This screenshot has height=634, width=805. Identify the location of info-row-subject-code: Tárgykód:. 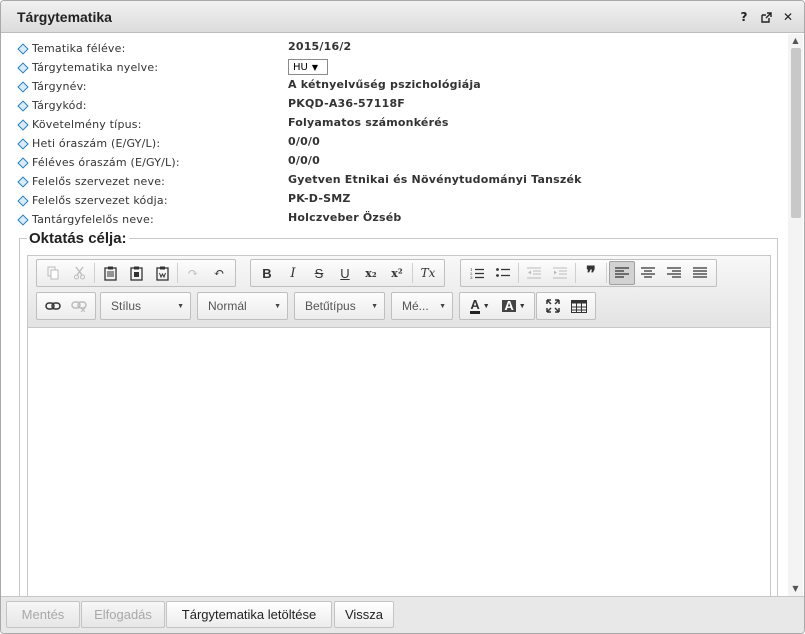
(52, 105).